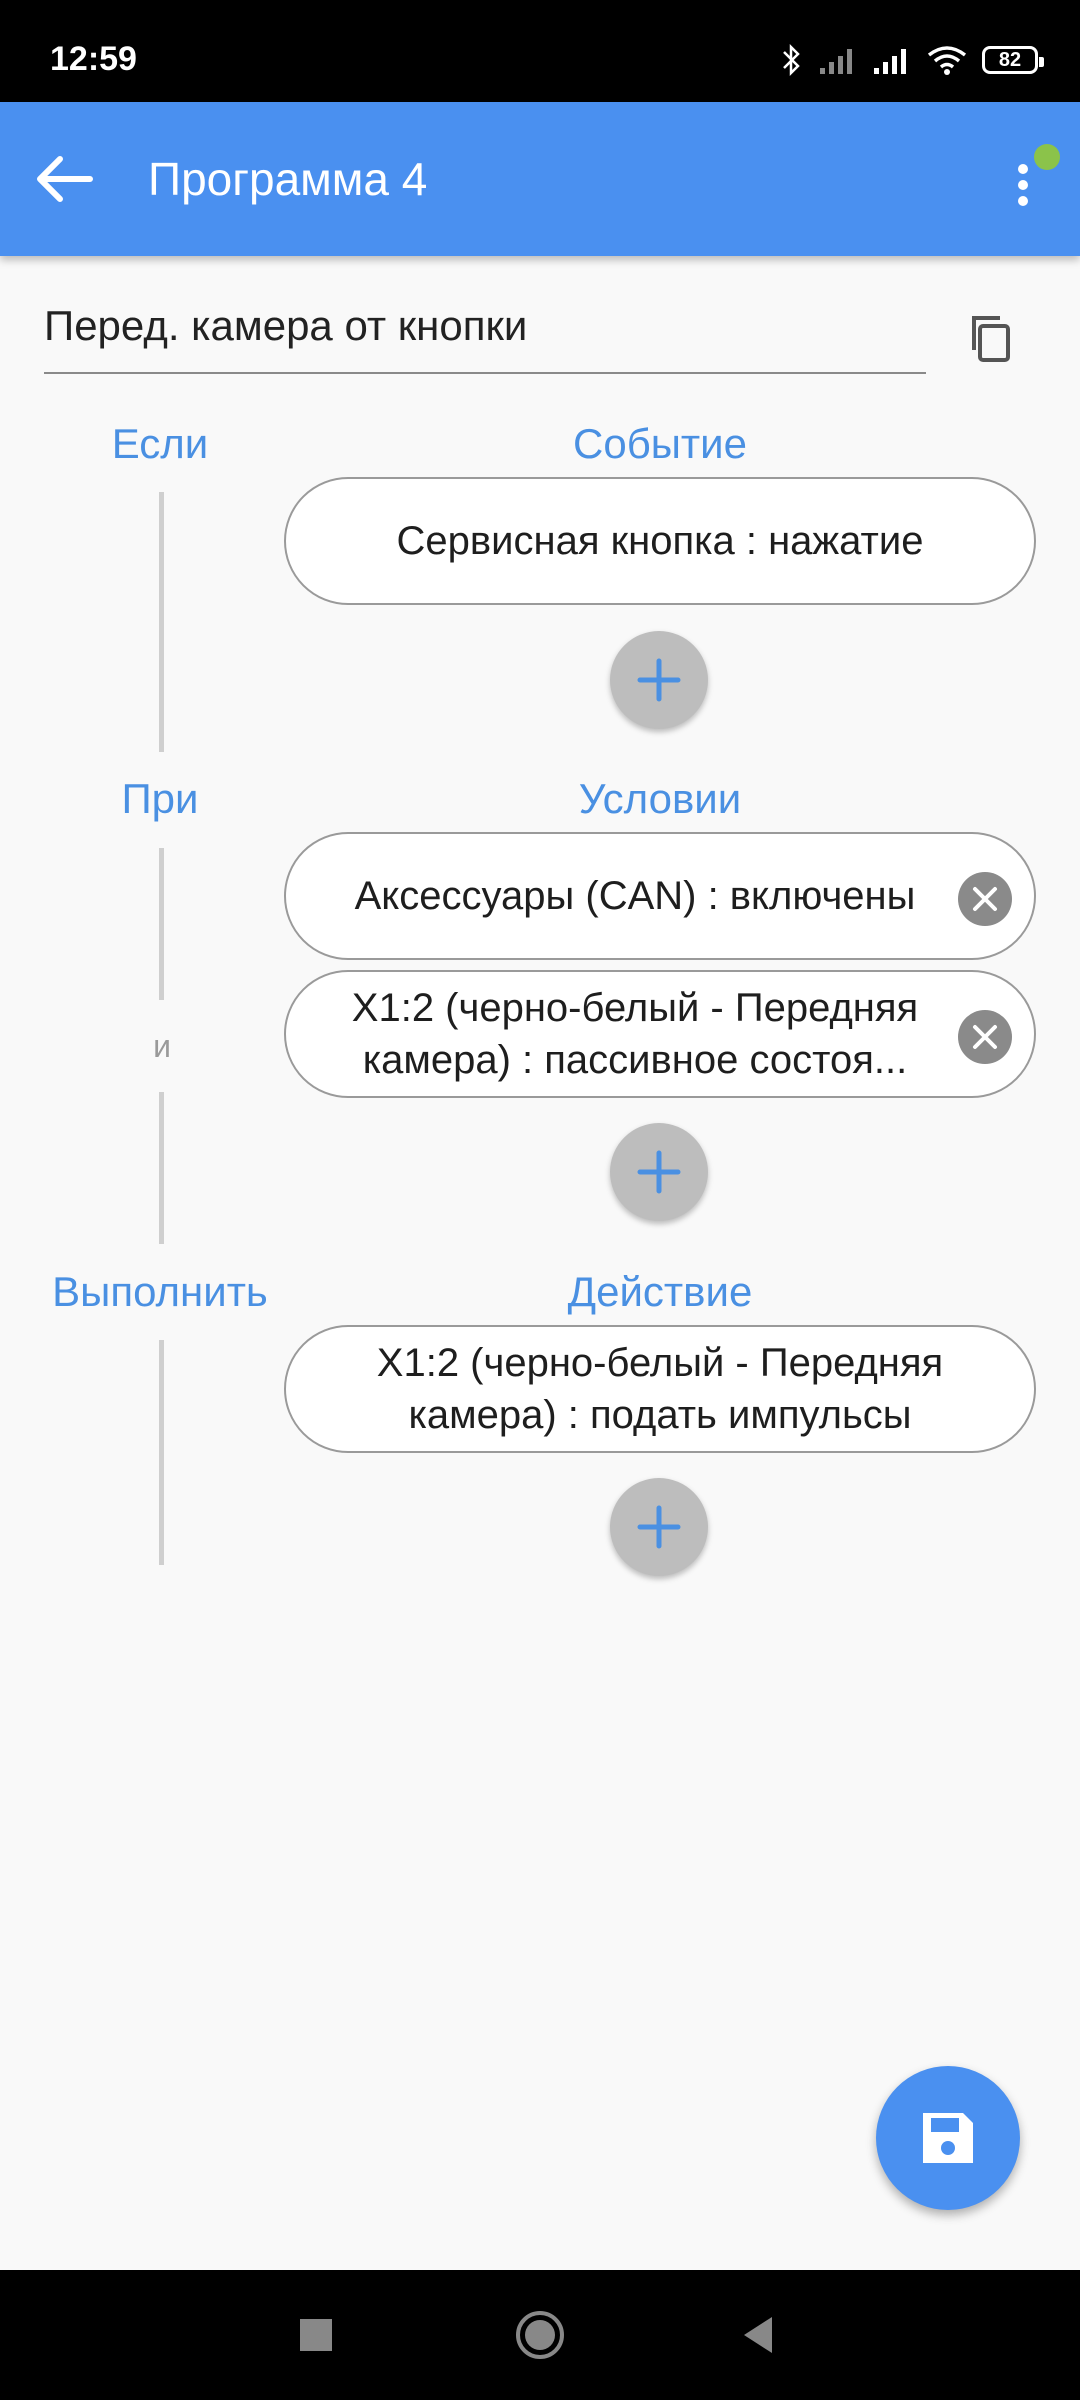  I want to click on add-action-button, so click(659, 1527).